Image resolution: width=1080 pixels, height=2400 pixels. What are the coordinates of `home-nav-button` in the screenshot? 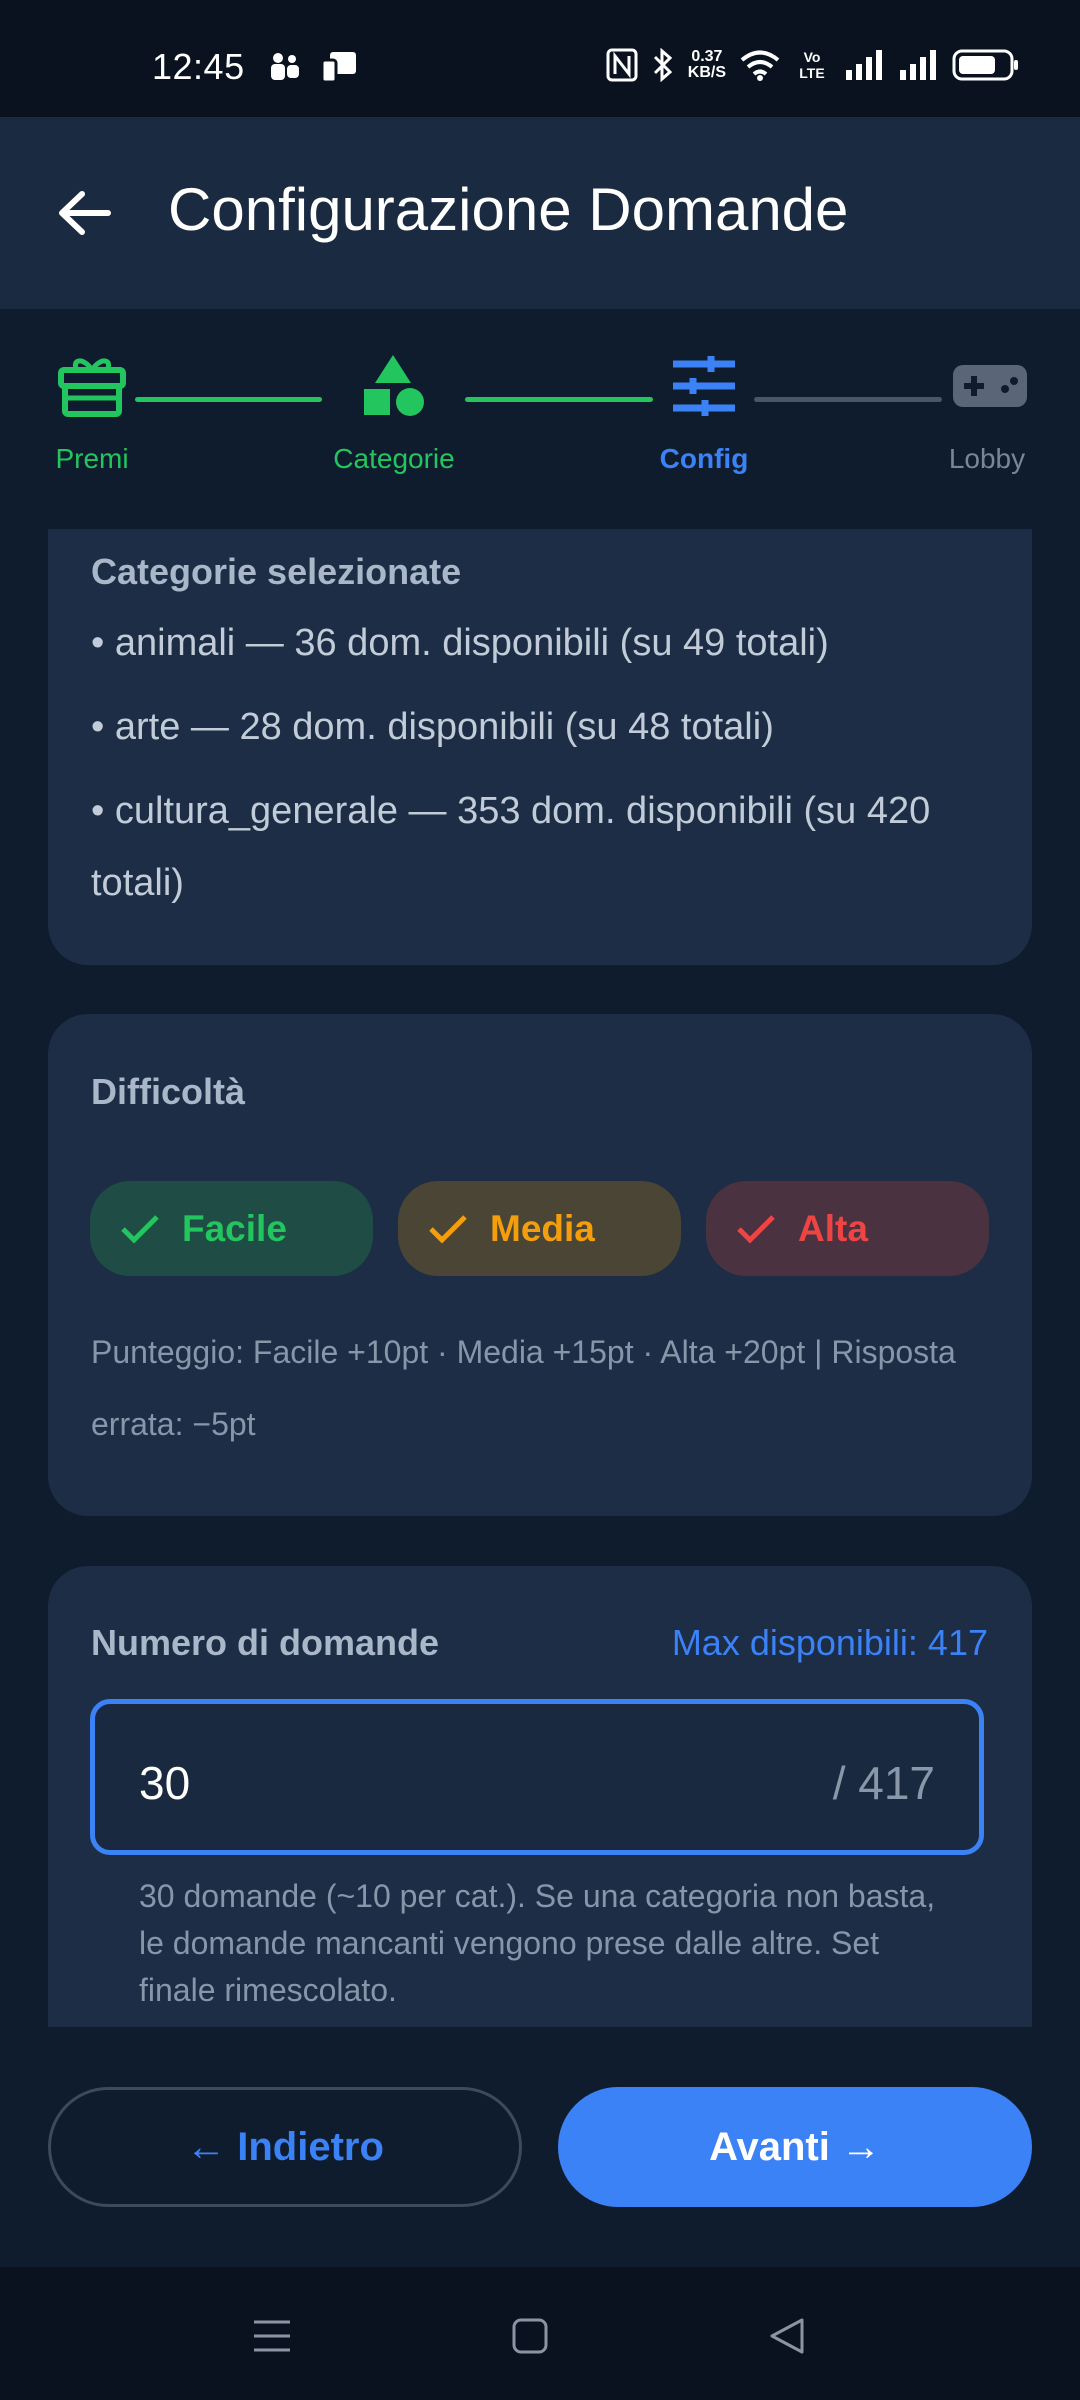 It's located at (530, 2336).